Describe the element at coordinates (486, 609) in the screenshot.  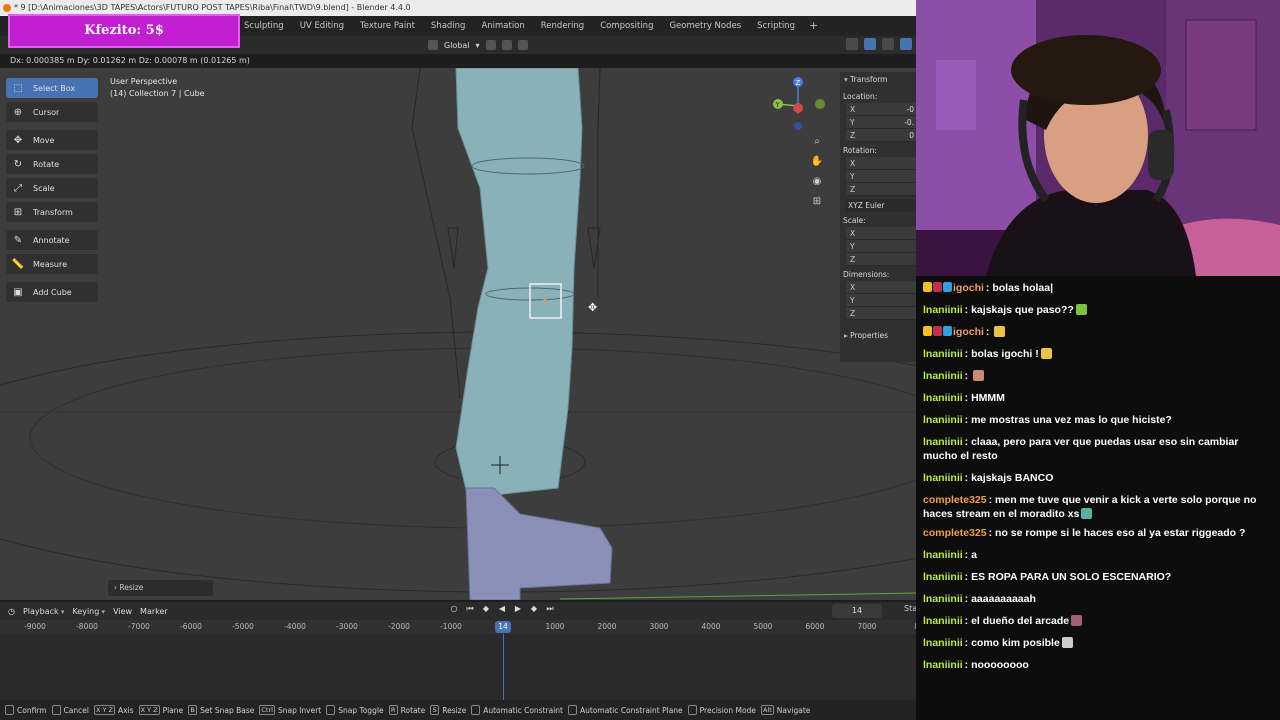
I see `prev-keyframe-icon: ◆` at that location.